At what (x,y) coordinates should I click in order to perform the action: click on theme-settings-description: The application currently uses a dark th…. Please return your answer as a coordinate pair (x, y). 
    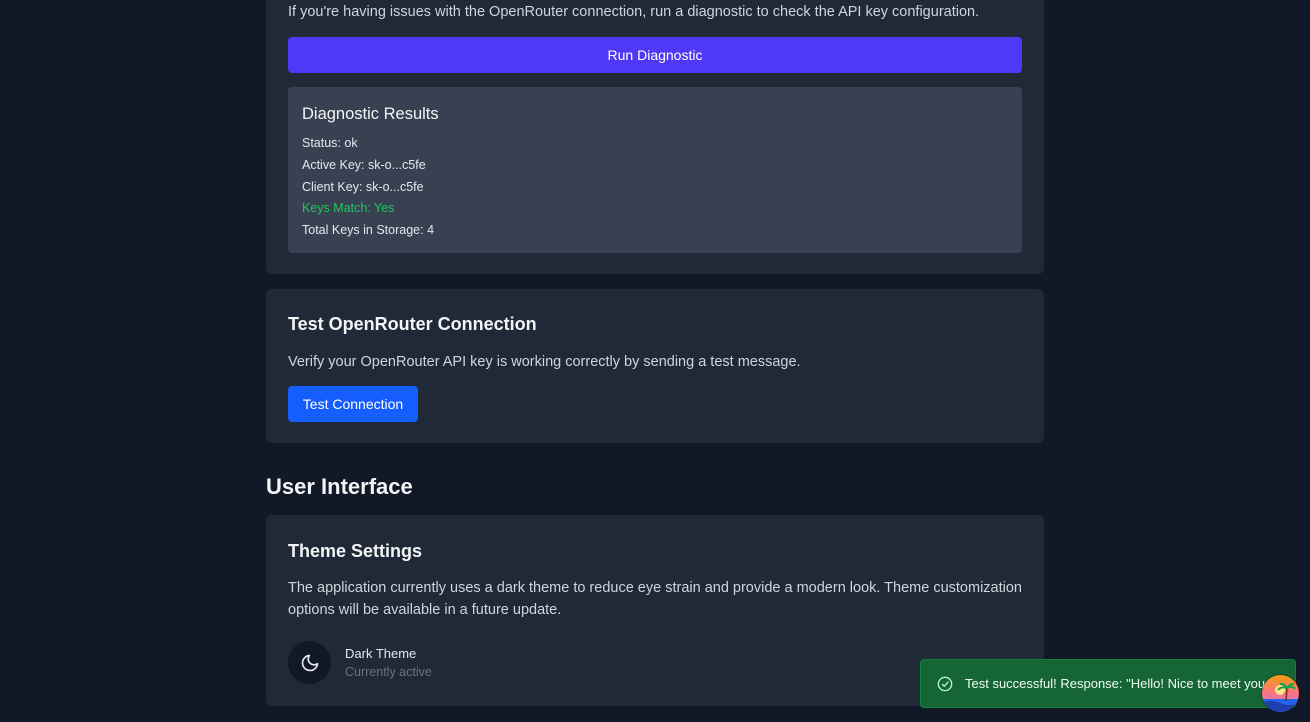
    Looking at the image, I should click on (655, 599).